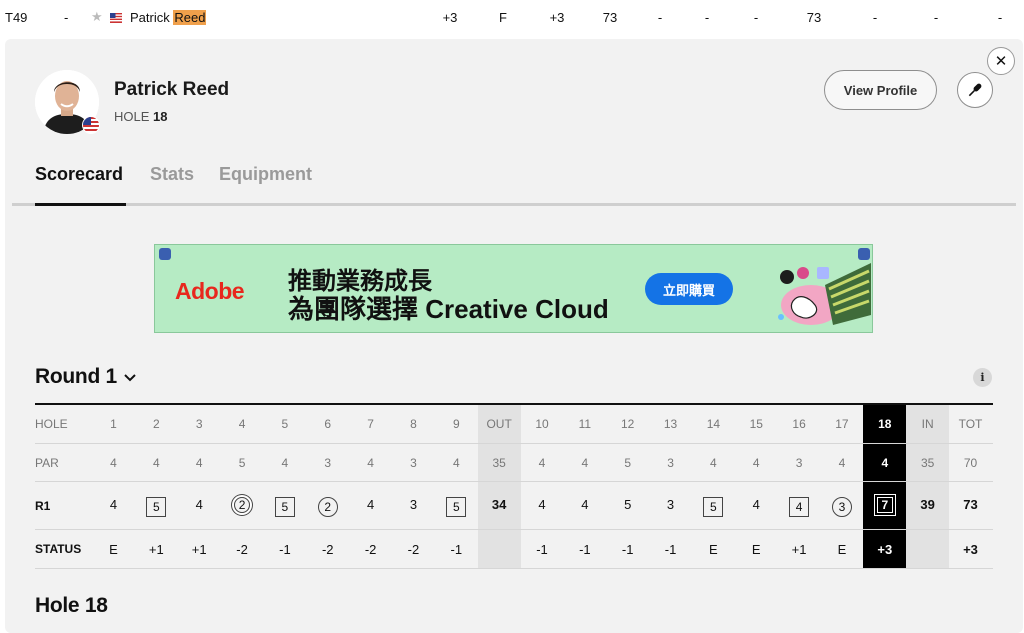 The width and height of the screenshot is (1024, 633). I want to click on round-selector: Round 1, so click(76, 377).